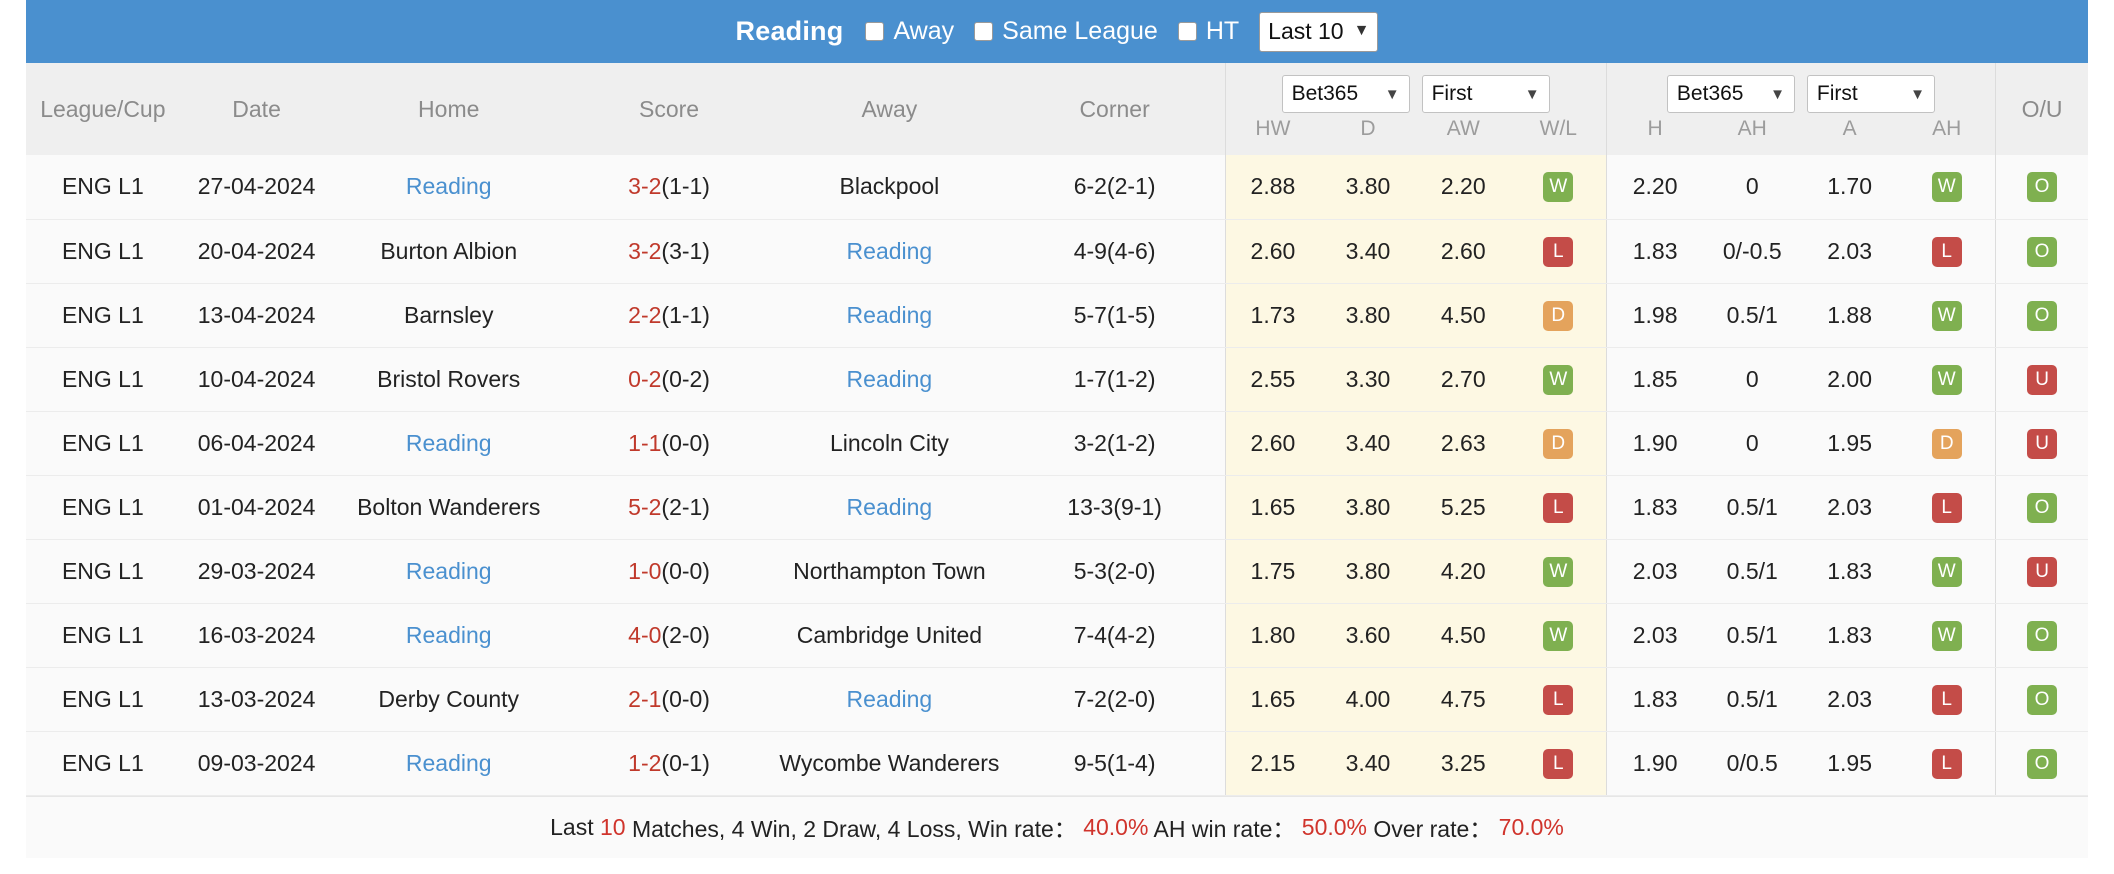  I want to click on footer-matches-count: 10, so click(612, 826).